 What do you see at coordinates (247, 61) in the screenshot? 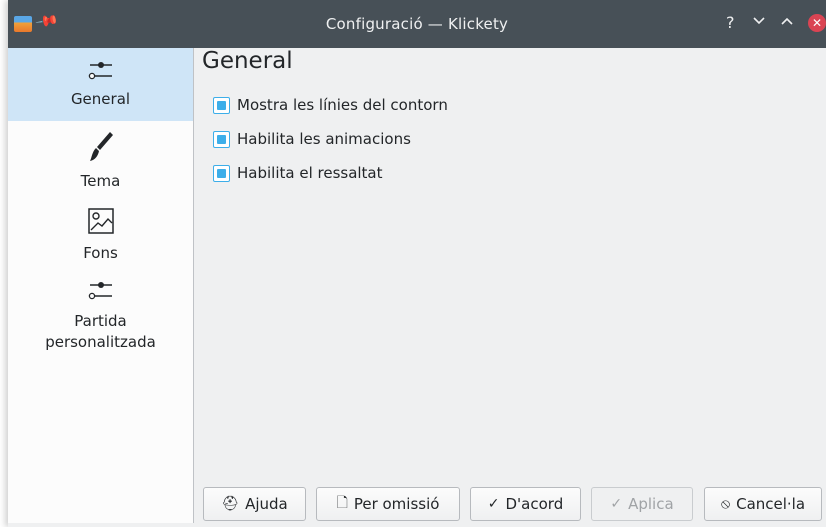
I see `page-title: General` at bounding box center [247, 61].